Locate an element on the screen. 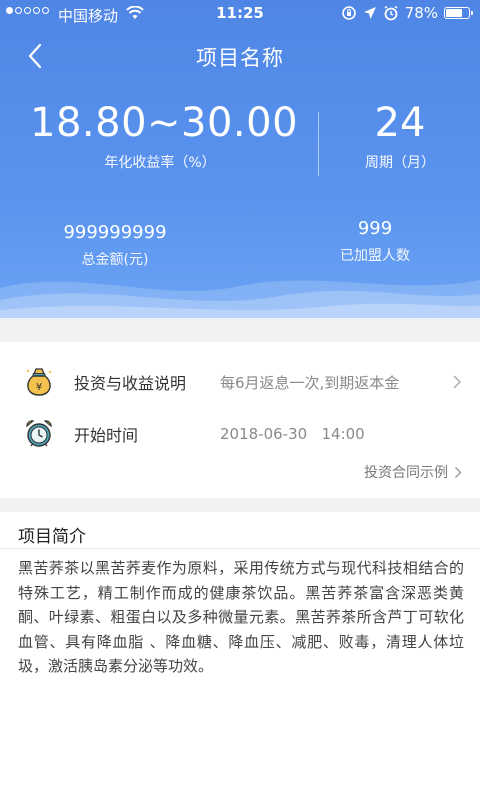 The width and height of the screenshot is (480, 800). period-stat: 24 周期（月） is located at coordinates (400, 136).